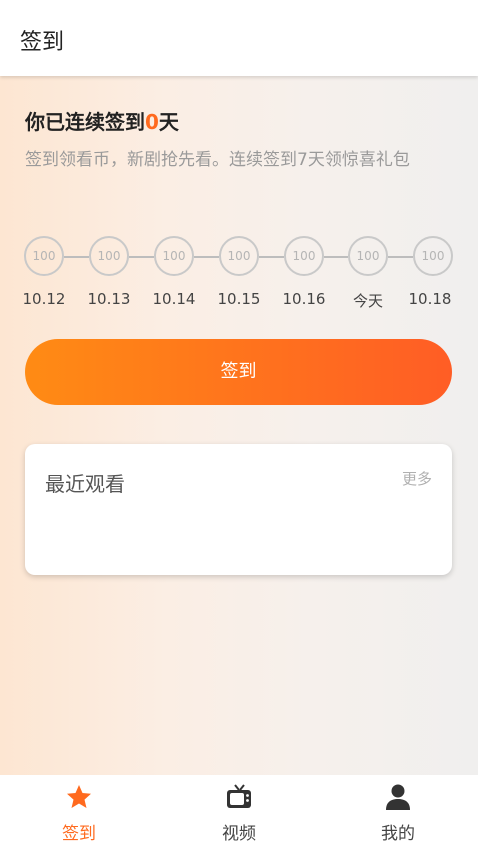  Describe the element at coordinates (430, 299) in the screenshot. I see `day-label: 10.18` at that location.